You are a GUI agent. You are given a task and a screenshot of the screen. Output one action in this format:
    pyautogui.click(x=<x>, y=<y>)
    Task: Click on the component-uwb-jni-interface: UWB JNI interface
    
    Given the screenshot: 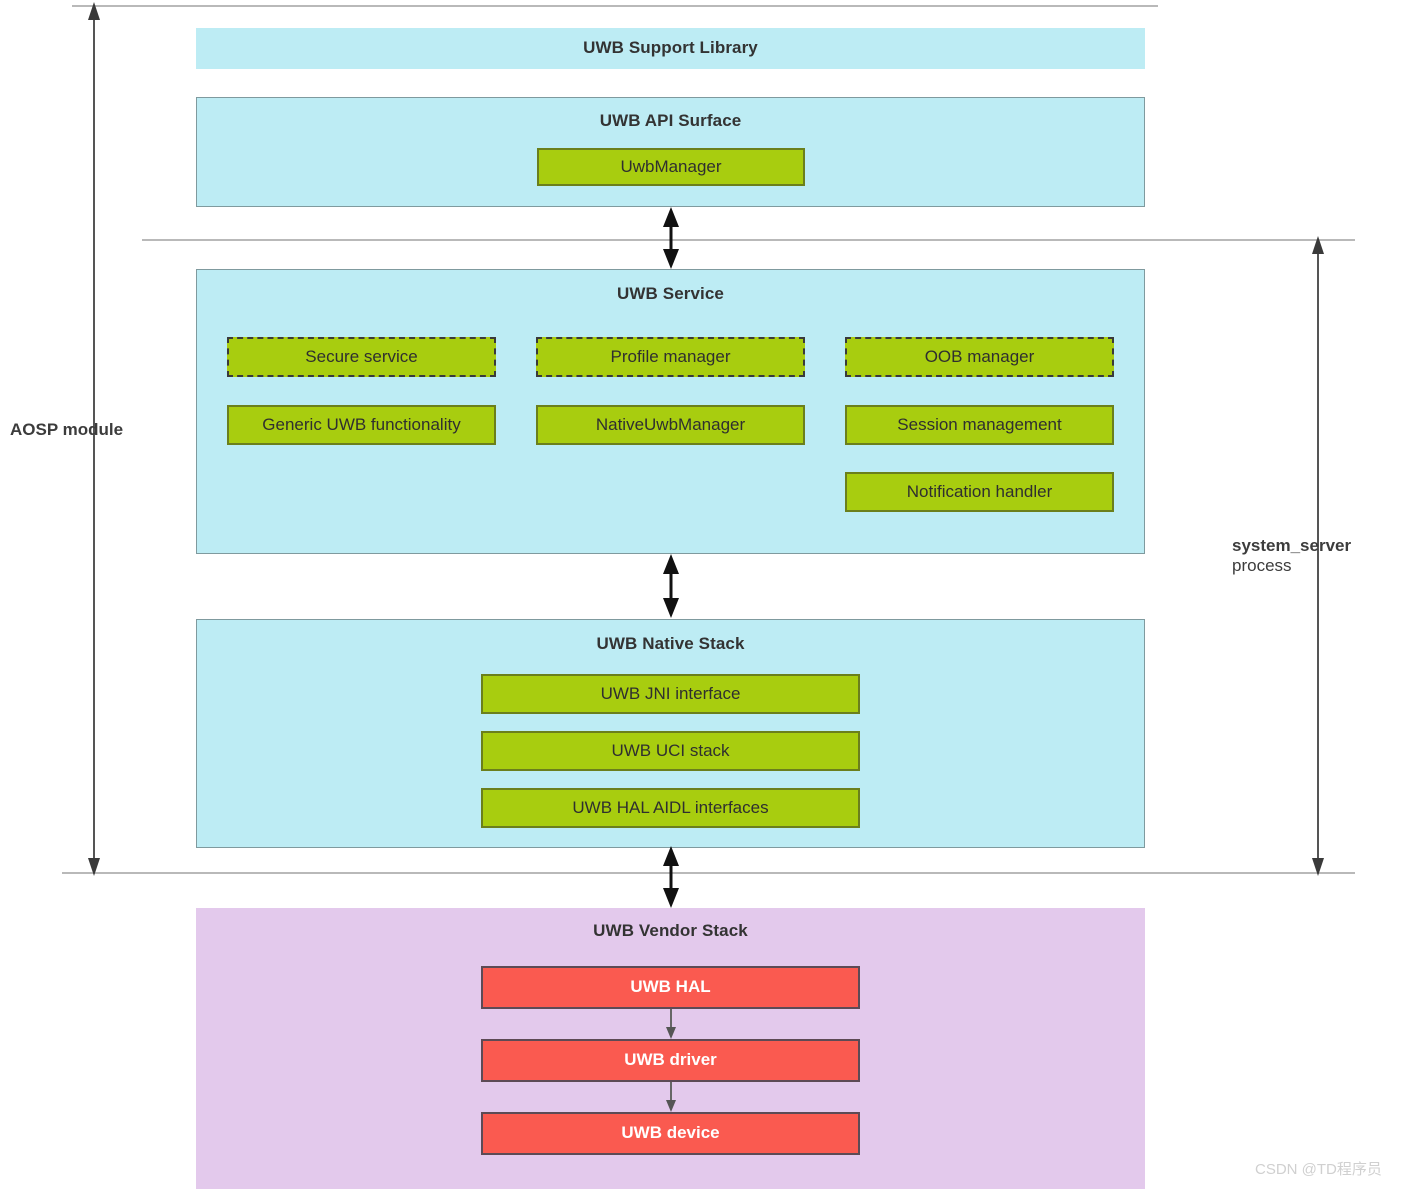 What is the action you would take?
    pyautogui.click(x=670, y=694)
    